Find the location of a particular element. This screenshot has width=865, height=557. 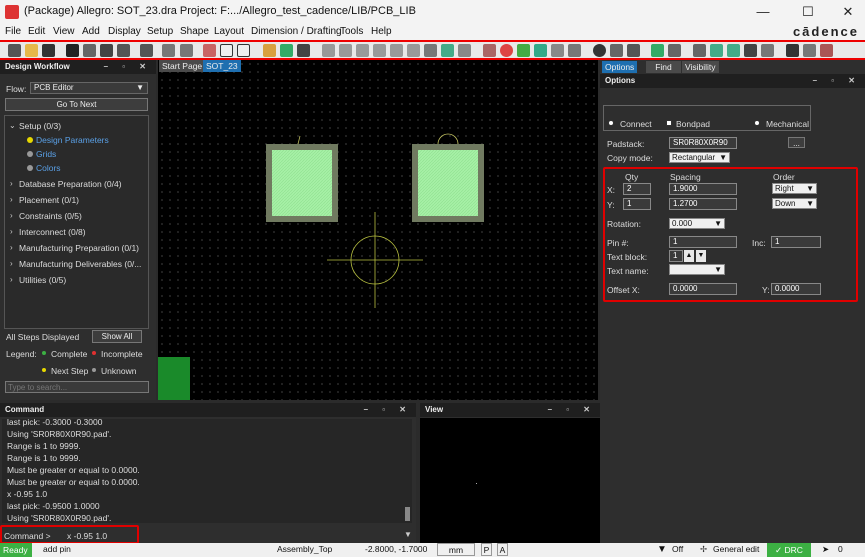

offset-y-field: 0.0000 is located at coordinates (796, 289).